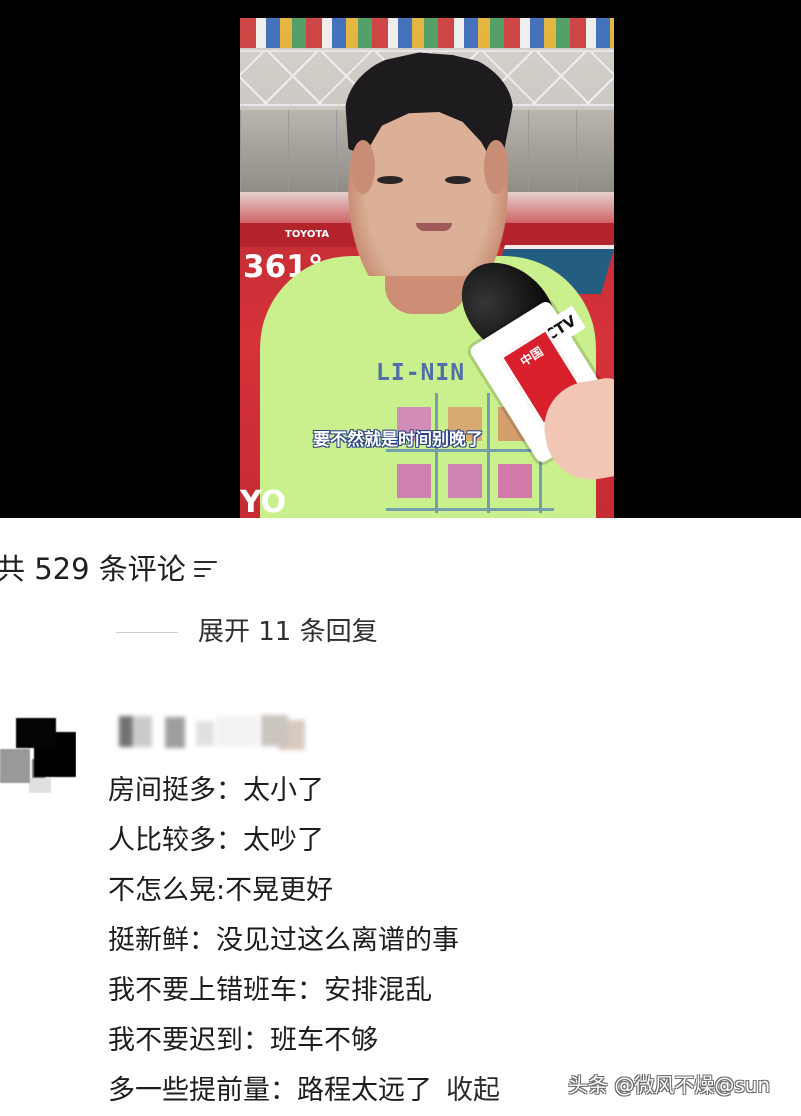 This screenshot has height=1116, width=801. What do you see at coordinates (243, 1040) in the screenshot?
I see `comment-line-6: 我不要迟到：班车不够` at bounding box center [243, 1040].